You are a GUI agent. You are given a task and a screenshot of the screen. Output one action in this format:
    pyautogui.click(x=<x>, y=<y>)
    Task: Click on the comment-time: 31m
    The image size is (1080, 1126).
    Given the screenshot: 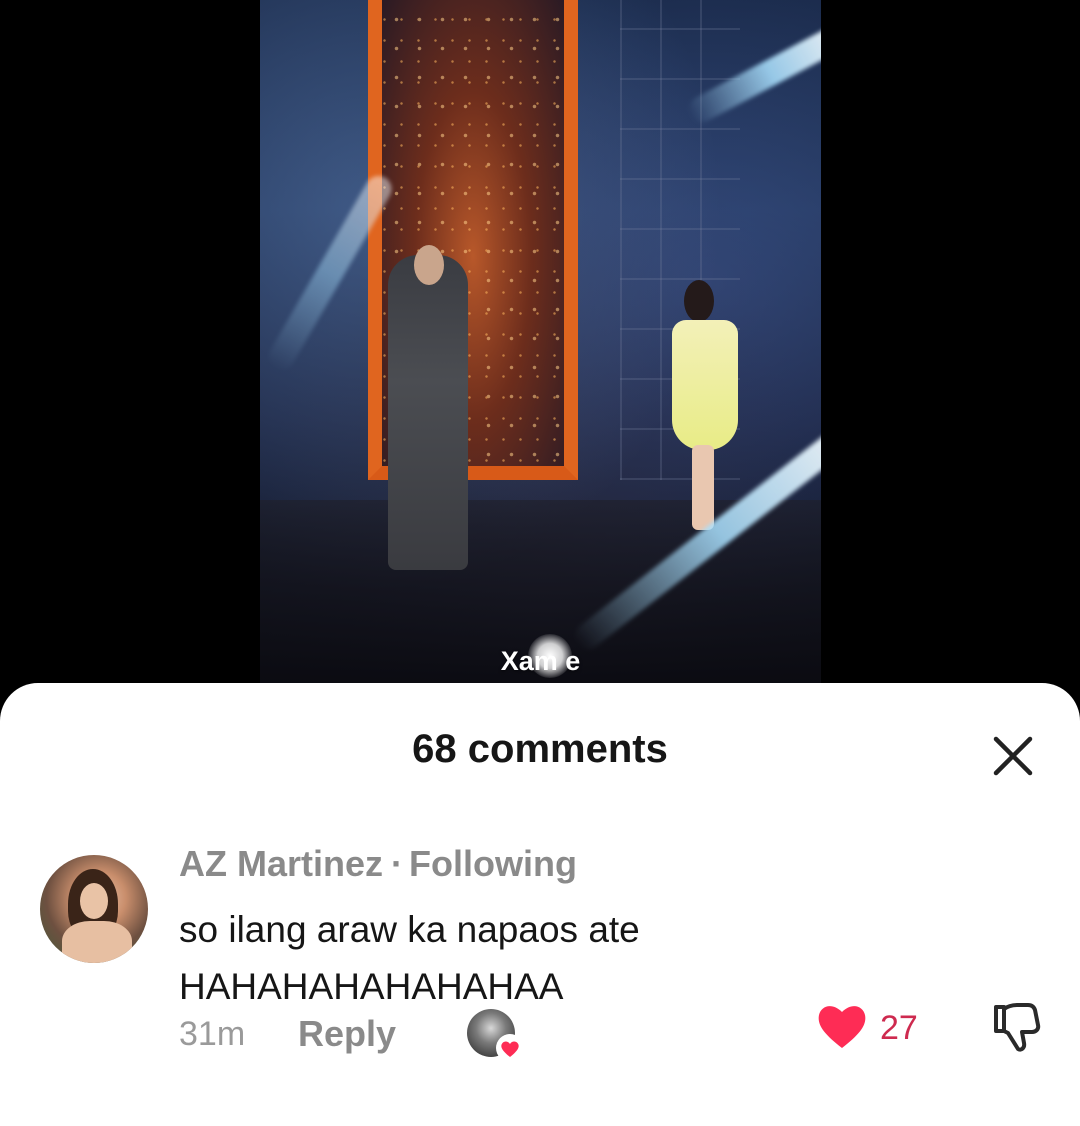 What is the action you would take?
    pyautogui.click(x=212, y=1034)
    